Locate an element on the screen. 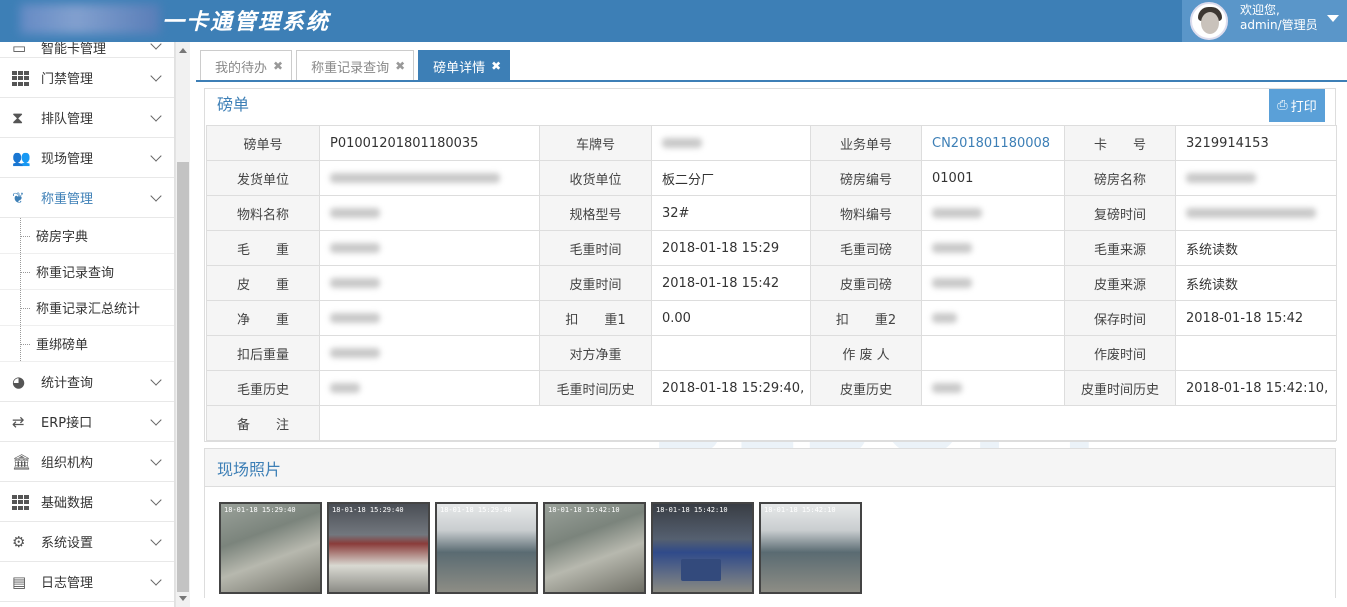 This screenshot has height=607, width=1347. photo-timestamp: 18-01-18 15:42:10 is located at coordinates (800, 510).